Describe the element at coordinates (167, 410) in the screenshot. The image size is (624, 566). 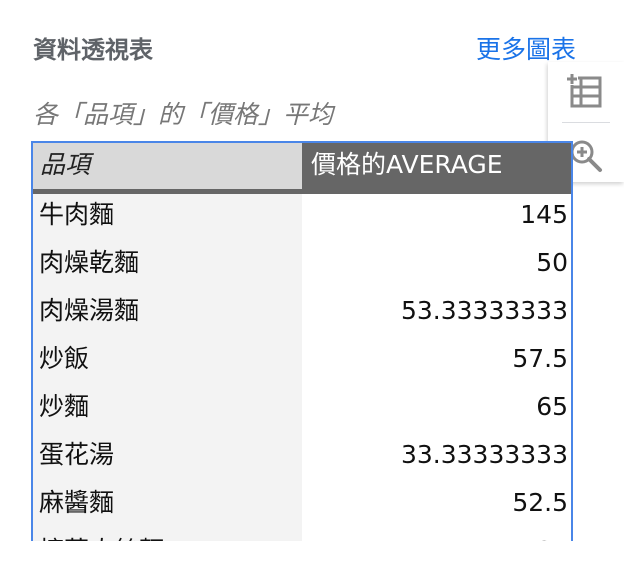
I see `row-label: 炒麵` at that location.